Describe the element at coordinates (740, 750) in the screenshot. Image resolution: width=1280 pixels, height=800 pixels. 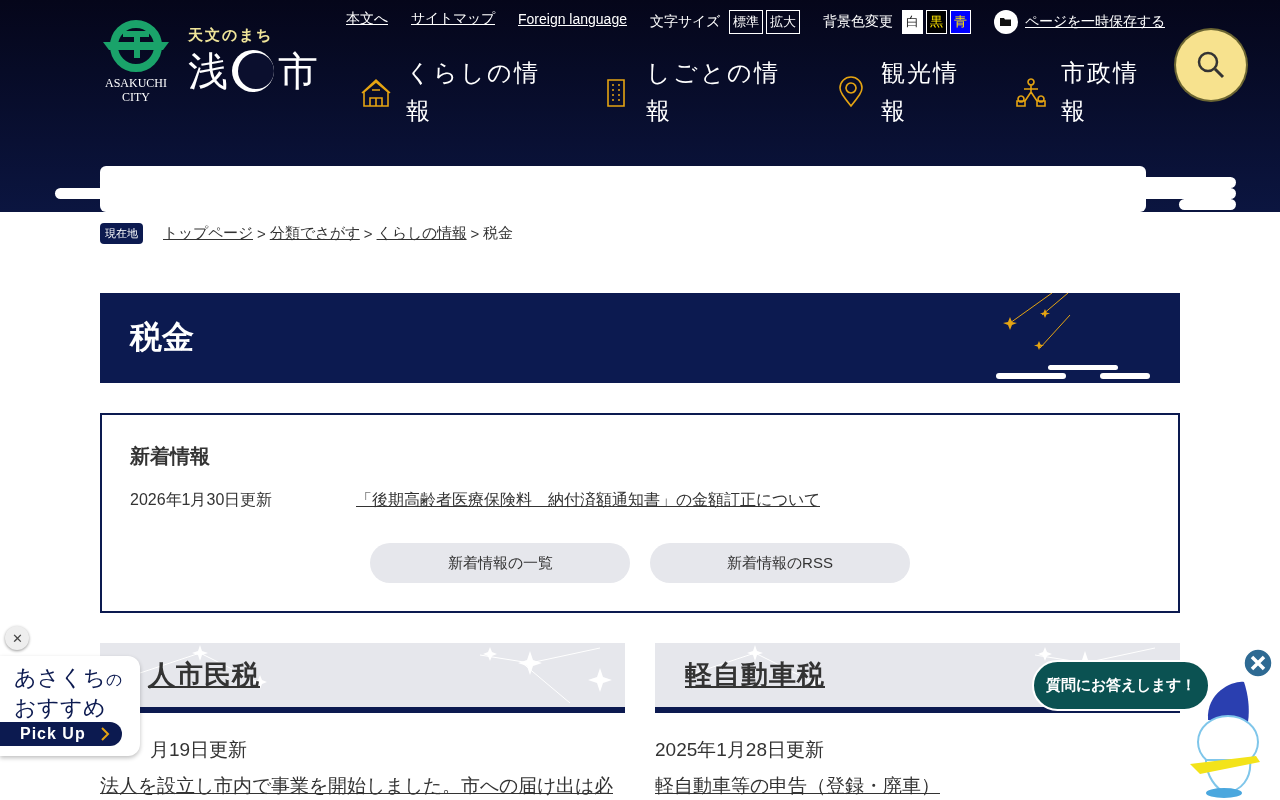
I see `card-date: 2025年1月28日更新` at that location.